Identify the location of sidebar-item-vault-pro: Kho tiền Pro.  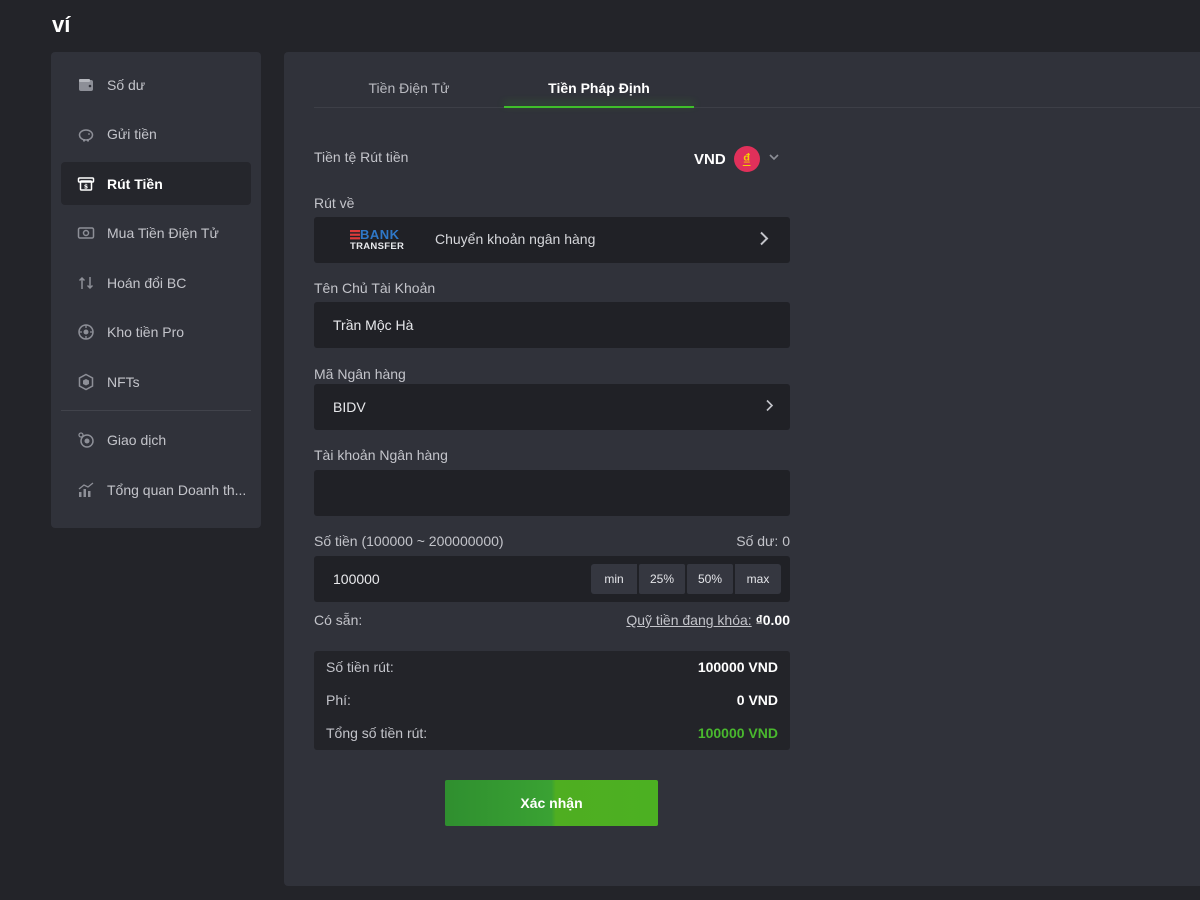
(156, 332).